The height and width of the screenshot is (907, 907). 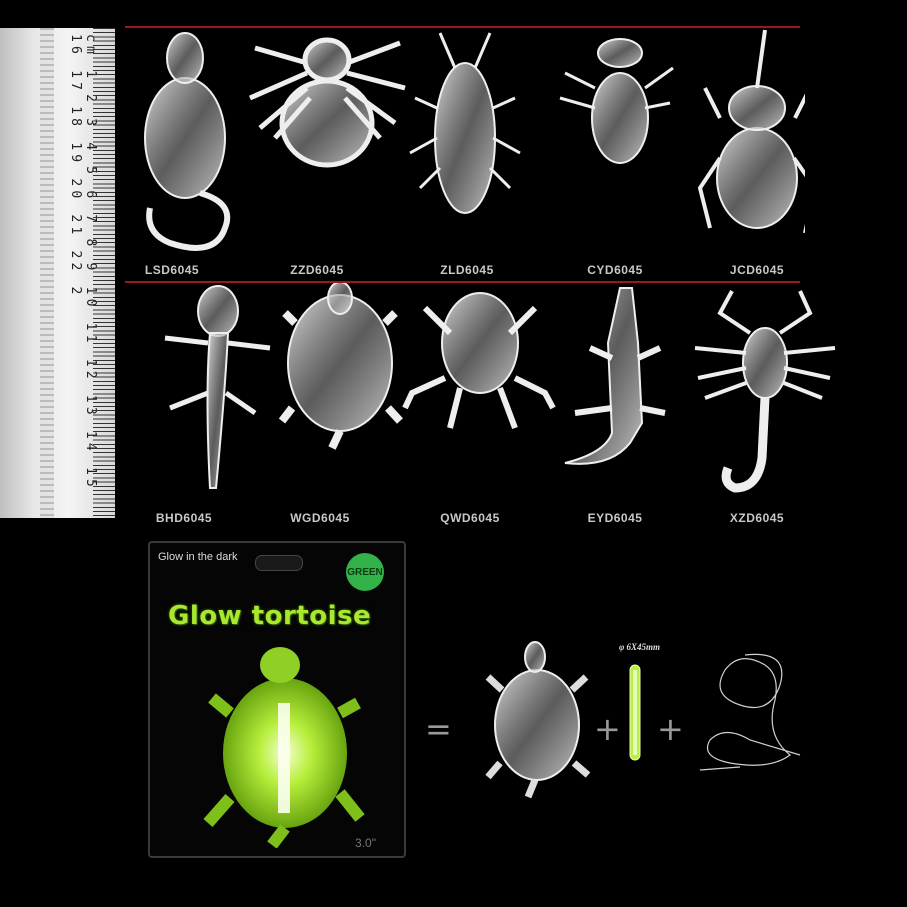 What do you see at coordinates (198, 557) in the screenshot?
I see `package-tagline: Glow in the dark` at bounding box center [198, 557].